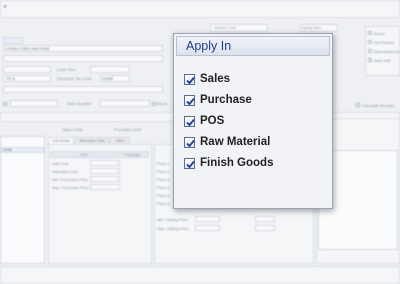  What do you see at coordinates (358, 105) in the screenshot?
I see `calc-reorder-checkbox` at bounding box center [358, 105].